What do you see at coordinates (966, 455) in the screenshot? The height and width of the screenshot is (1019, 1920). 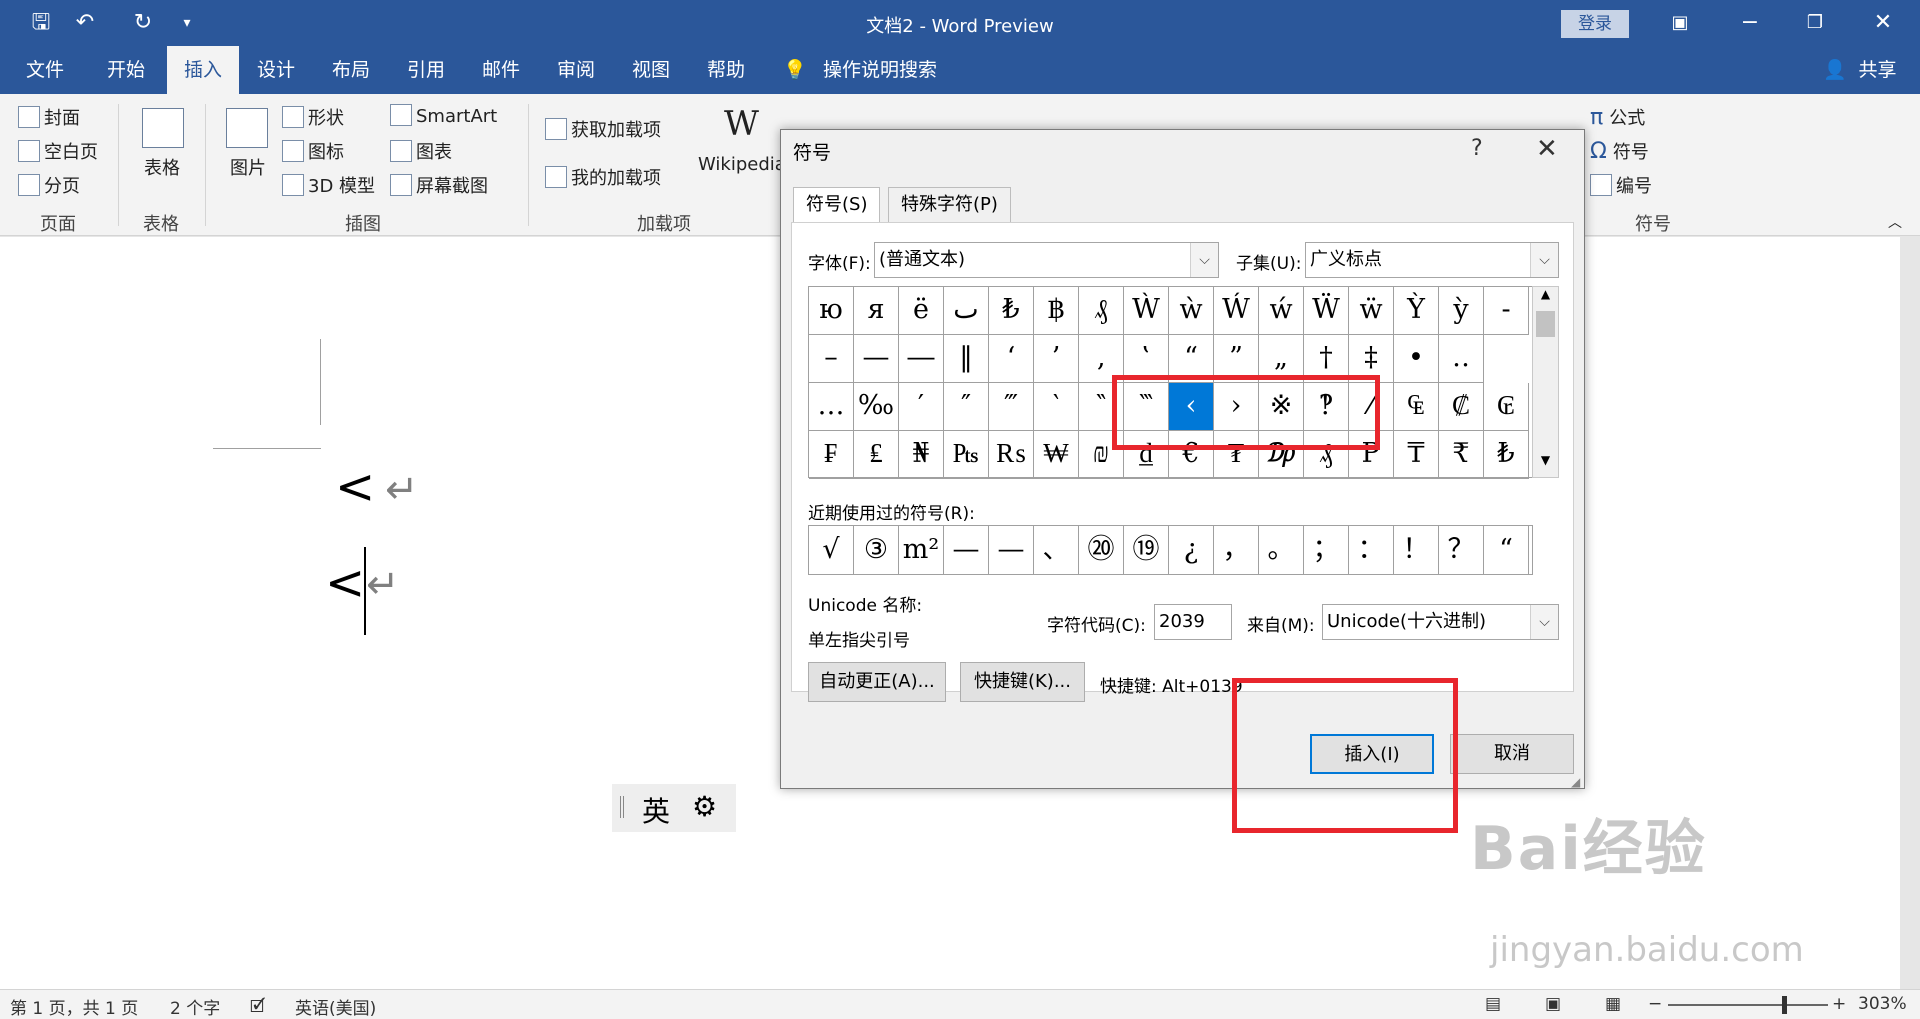 I see `symbol-cell: ₧` at bounding box center [966, 455].